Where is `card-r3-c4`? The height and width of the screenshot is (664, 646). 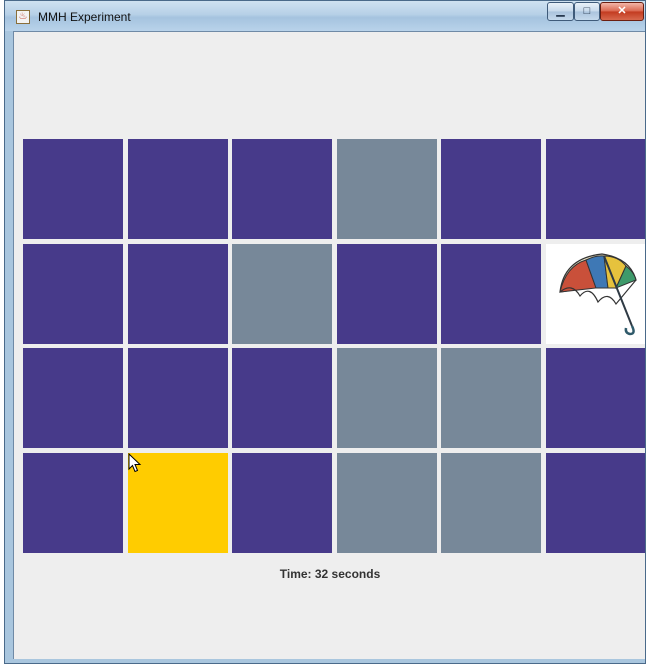
card-r3-c4 is located at coordinates (386, 398).